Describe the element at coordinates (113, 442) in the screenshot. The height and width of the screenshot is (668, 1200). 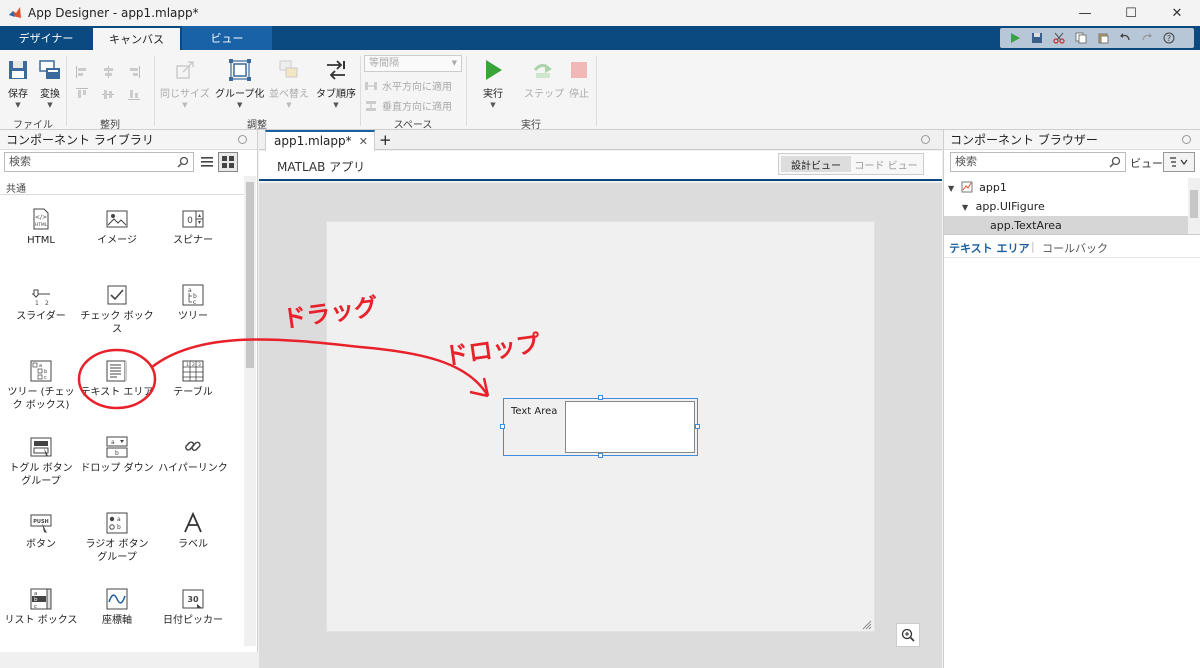
I see `svg-text: a` at that location.